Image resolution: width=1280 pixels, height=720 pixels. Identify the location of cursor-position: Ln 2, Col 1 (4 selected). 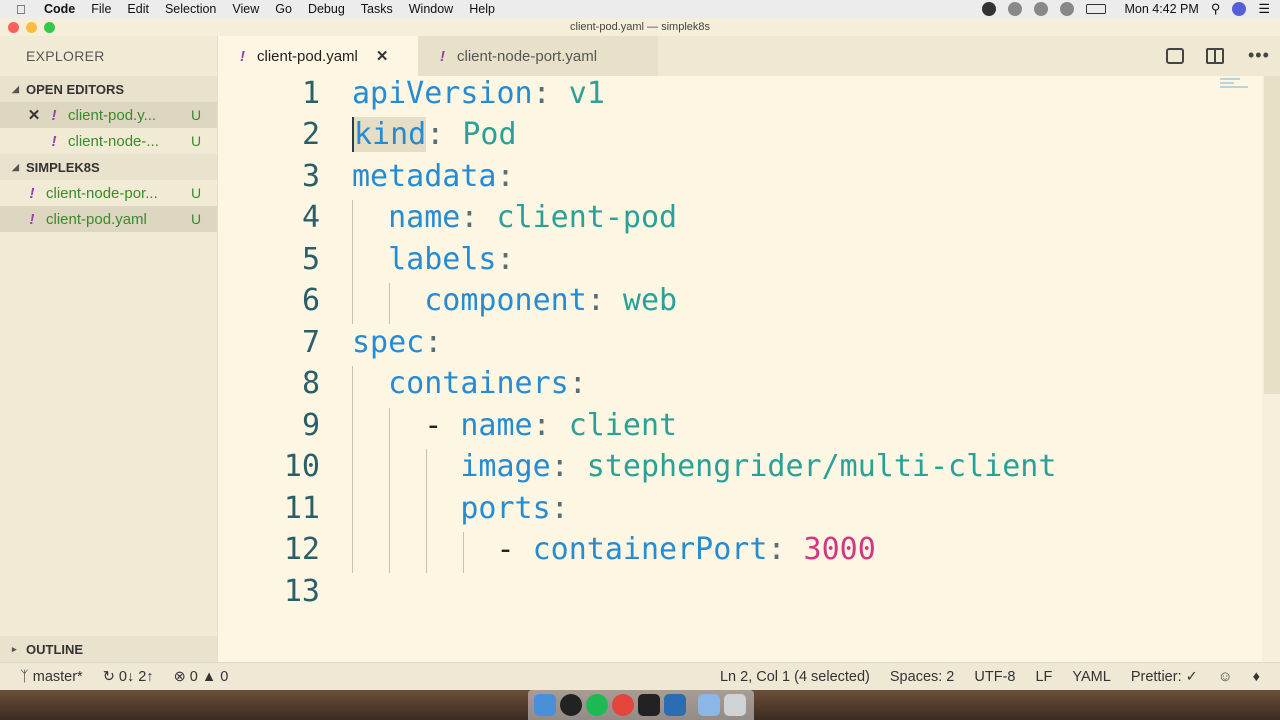
(795, 677).